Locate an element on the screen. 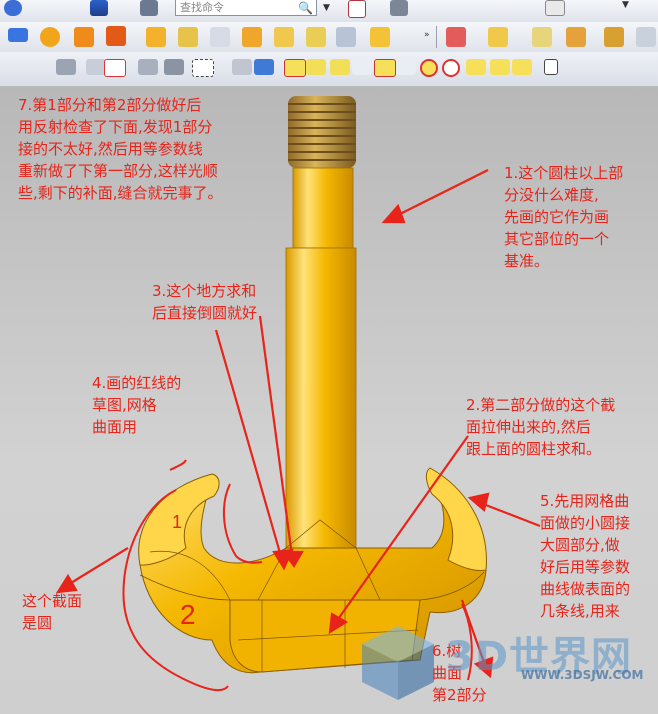 This screenshot has width=658, height=714. main-shaft is located at coordinates (321, 398).